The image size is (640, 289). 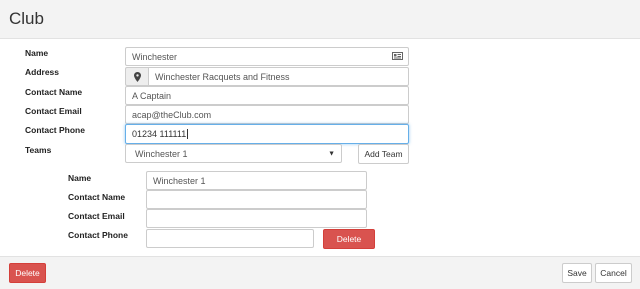 I want to click on text-cursor, so click(x=188, y=134).